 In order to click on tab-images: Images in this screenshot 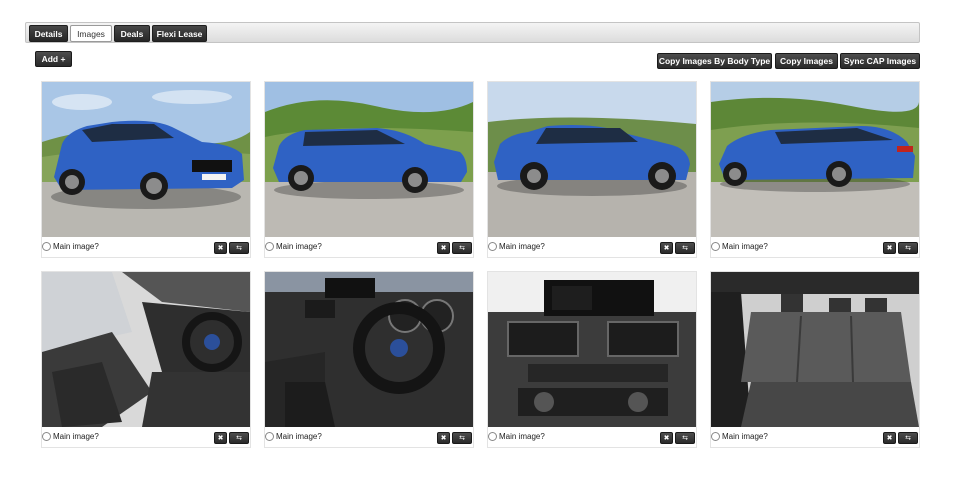, I will do `click(91, 33)`.